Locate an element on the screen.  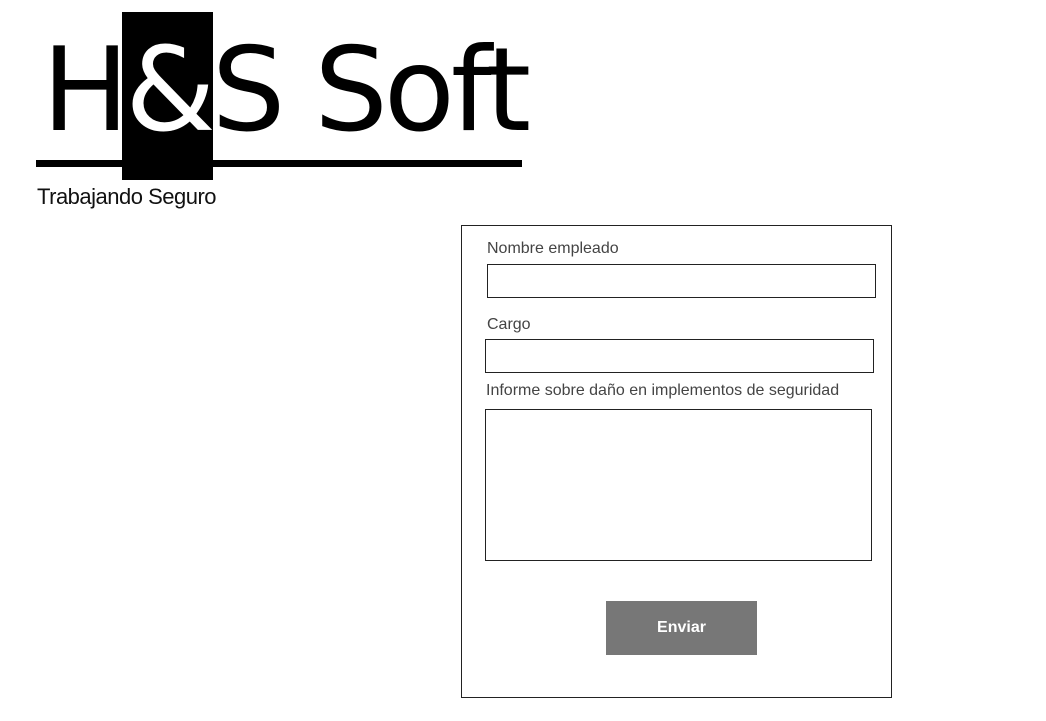
tagline: Trabajando Seguro is located at coordinates (127, 196).